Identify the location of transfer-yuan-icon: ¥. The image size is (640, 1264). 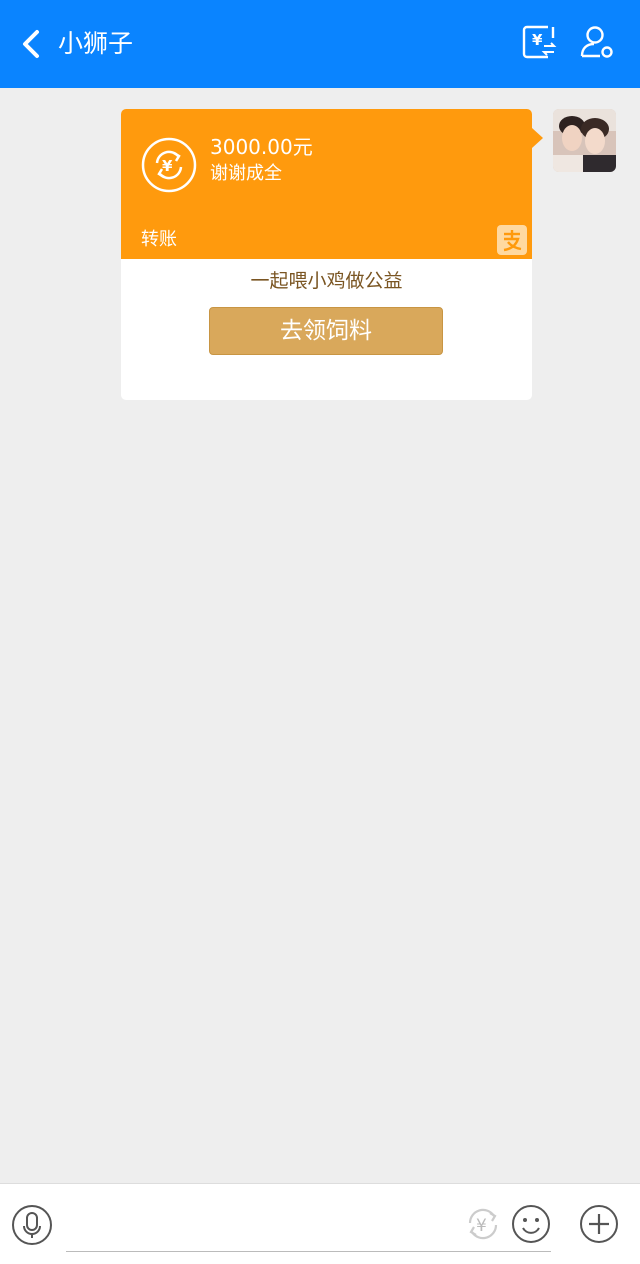
(169, 165).